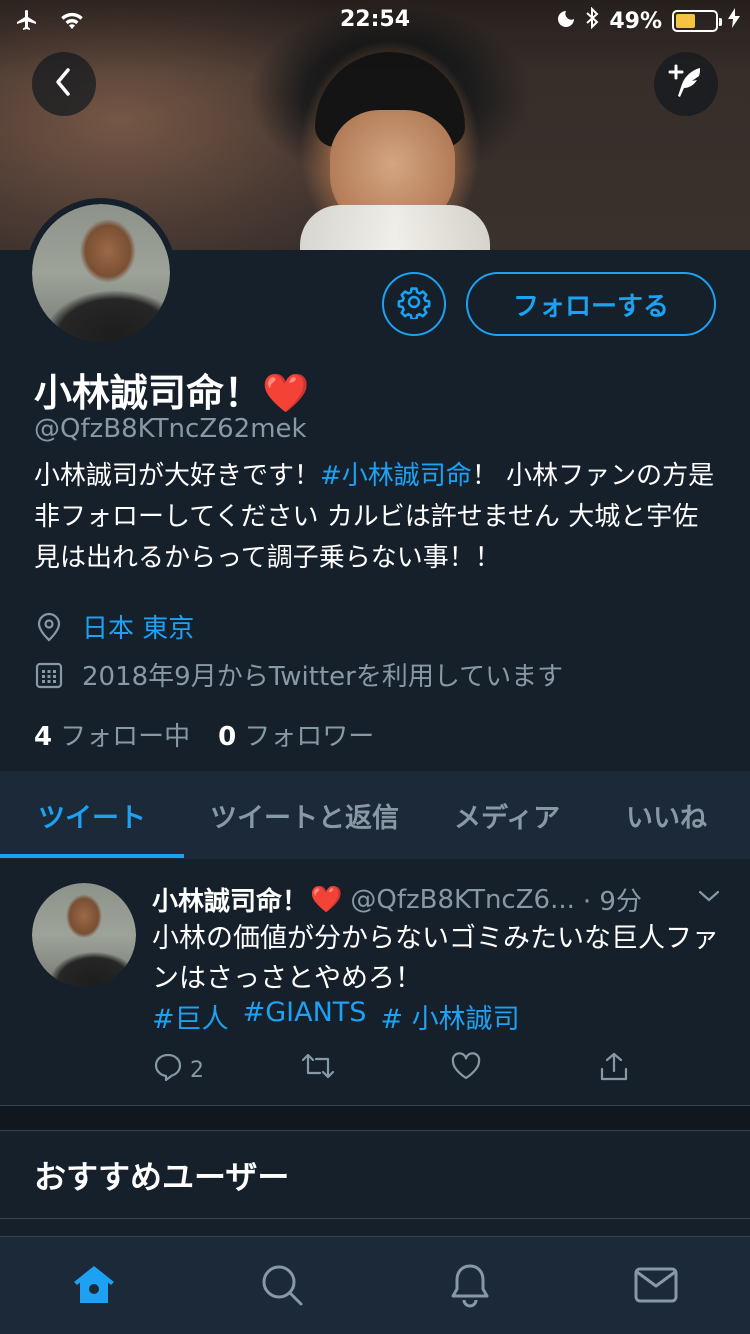  I want to click on tweet-text: 小林の価値が分からないゴミみたいな巨人ファンはさっさとやめろ！, so click(435, 958).